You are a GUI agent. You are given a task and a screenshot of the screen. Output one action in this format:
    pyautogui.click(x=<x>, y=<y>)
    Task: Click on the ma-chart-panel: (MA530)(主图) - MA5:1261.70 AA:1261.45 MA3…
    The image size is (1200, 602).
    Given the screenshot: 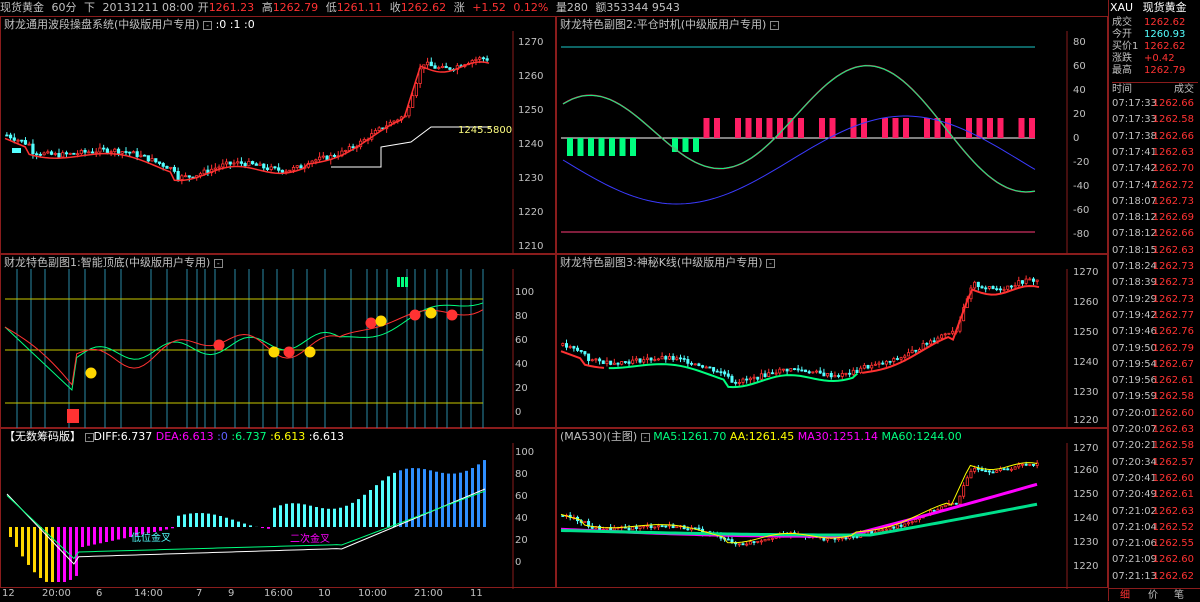 What is the action you would take?
    pyautogui.click(x=832, y=508)
    